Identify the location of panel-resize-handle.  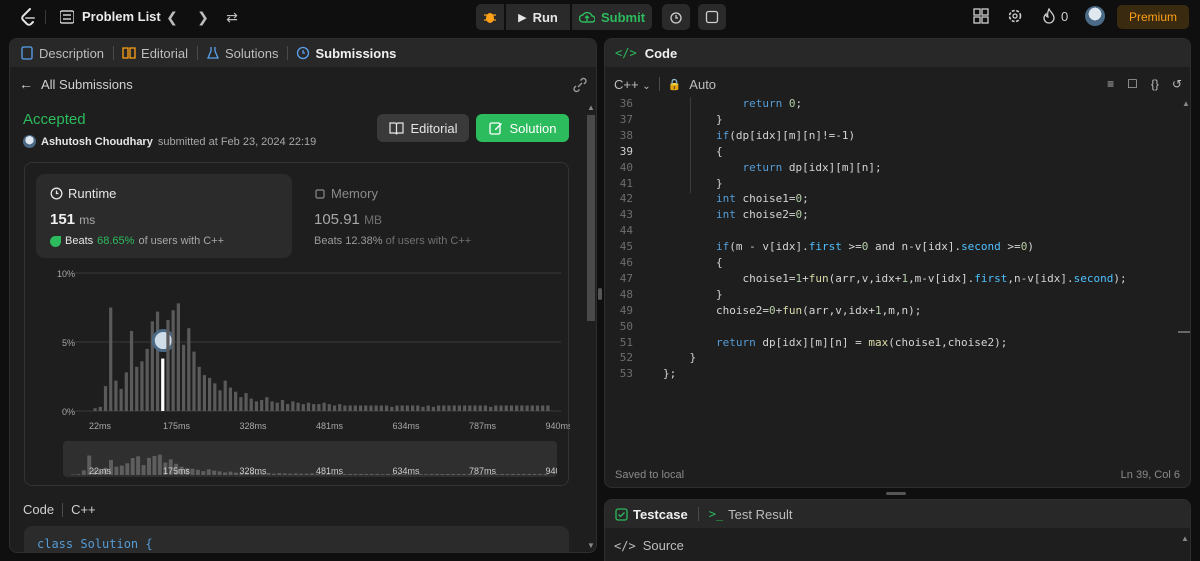
(600, 294).